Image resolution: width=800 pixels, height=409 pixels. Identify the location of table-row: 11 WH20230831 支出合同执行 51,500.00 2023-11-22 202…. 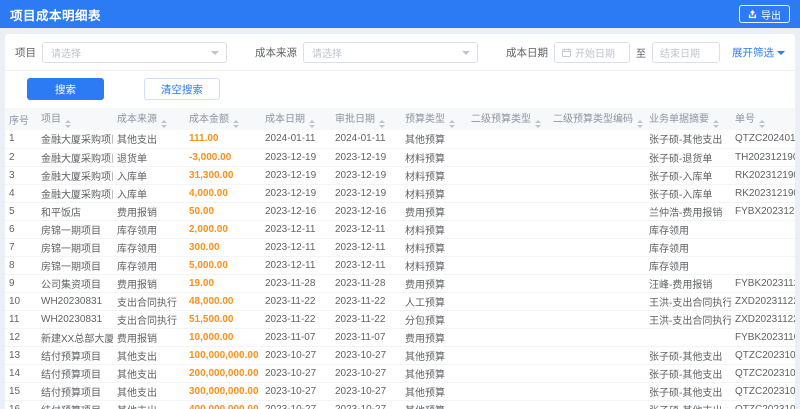
(400, 319).